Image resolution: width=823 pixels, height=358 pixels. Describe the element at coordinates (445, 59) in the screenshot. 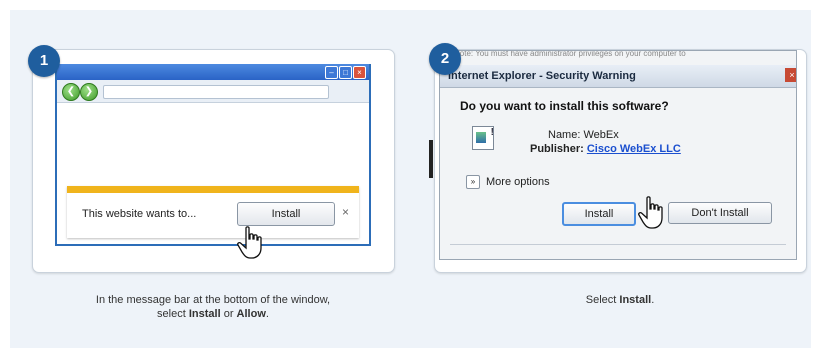

I see `step-badge-2: 2` at that location.